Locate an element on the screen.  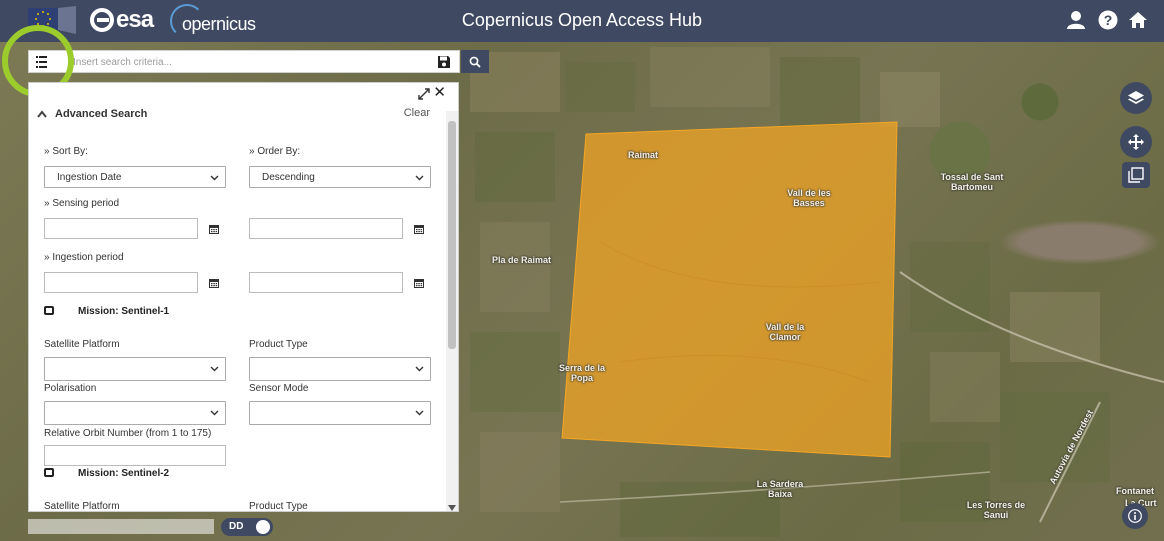
ingestion-period-label: » Ingestion period is located at coordinates (84, 257).